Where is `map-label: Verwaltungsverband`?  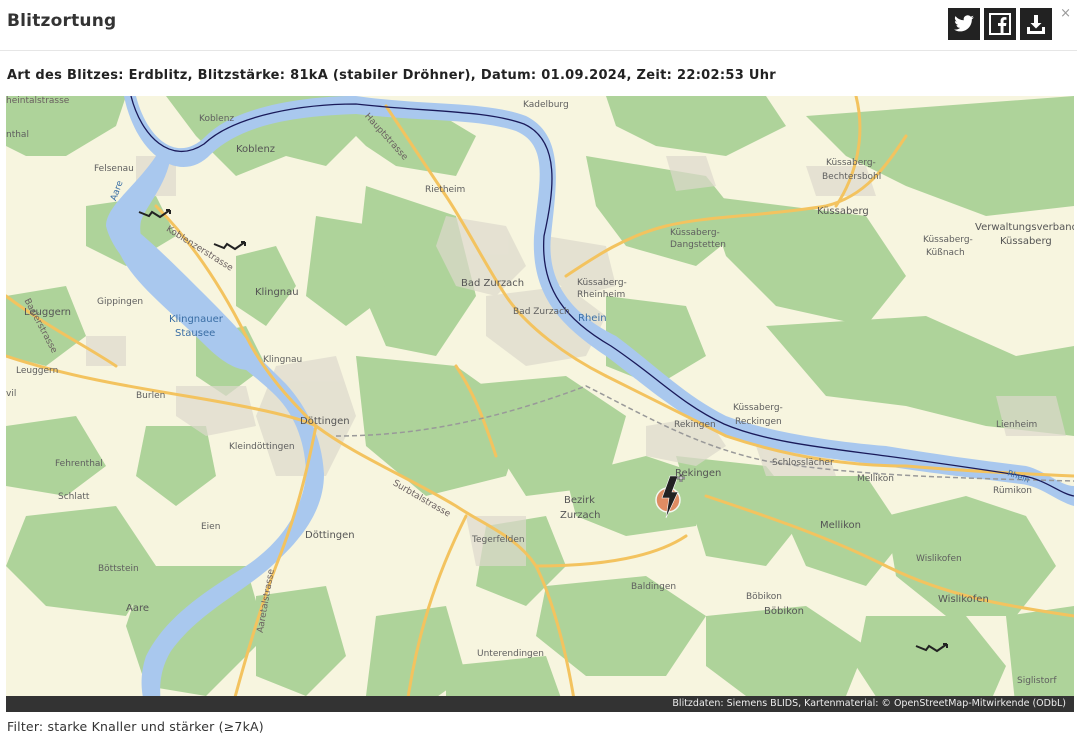
map-label: Verwaltungsverband is located at coordinates (1024, 227).